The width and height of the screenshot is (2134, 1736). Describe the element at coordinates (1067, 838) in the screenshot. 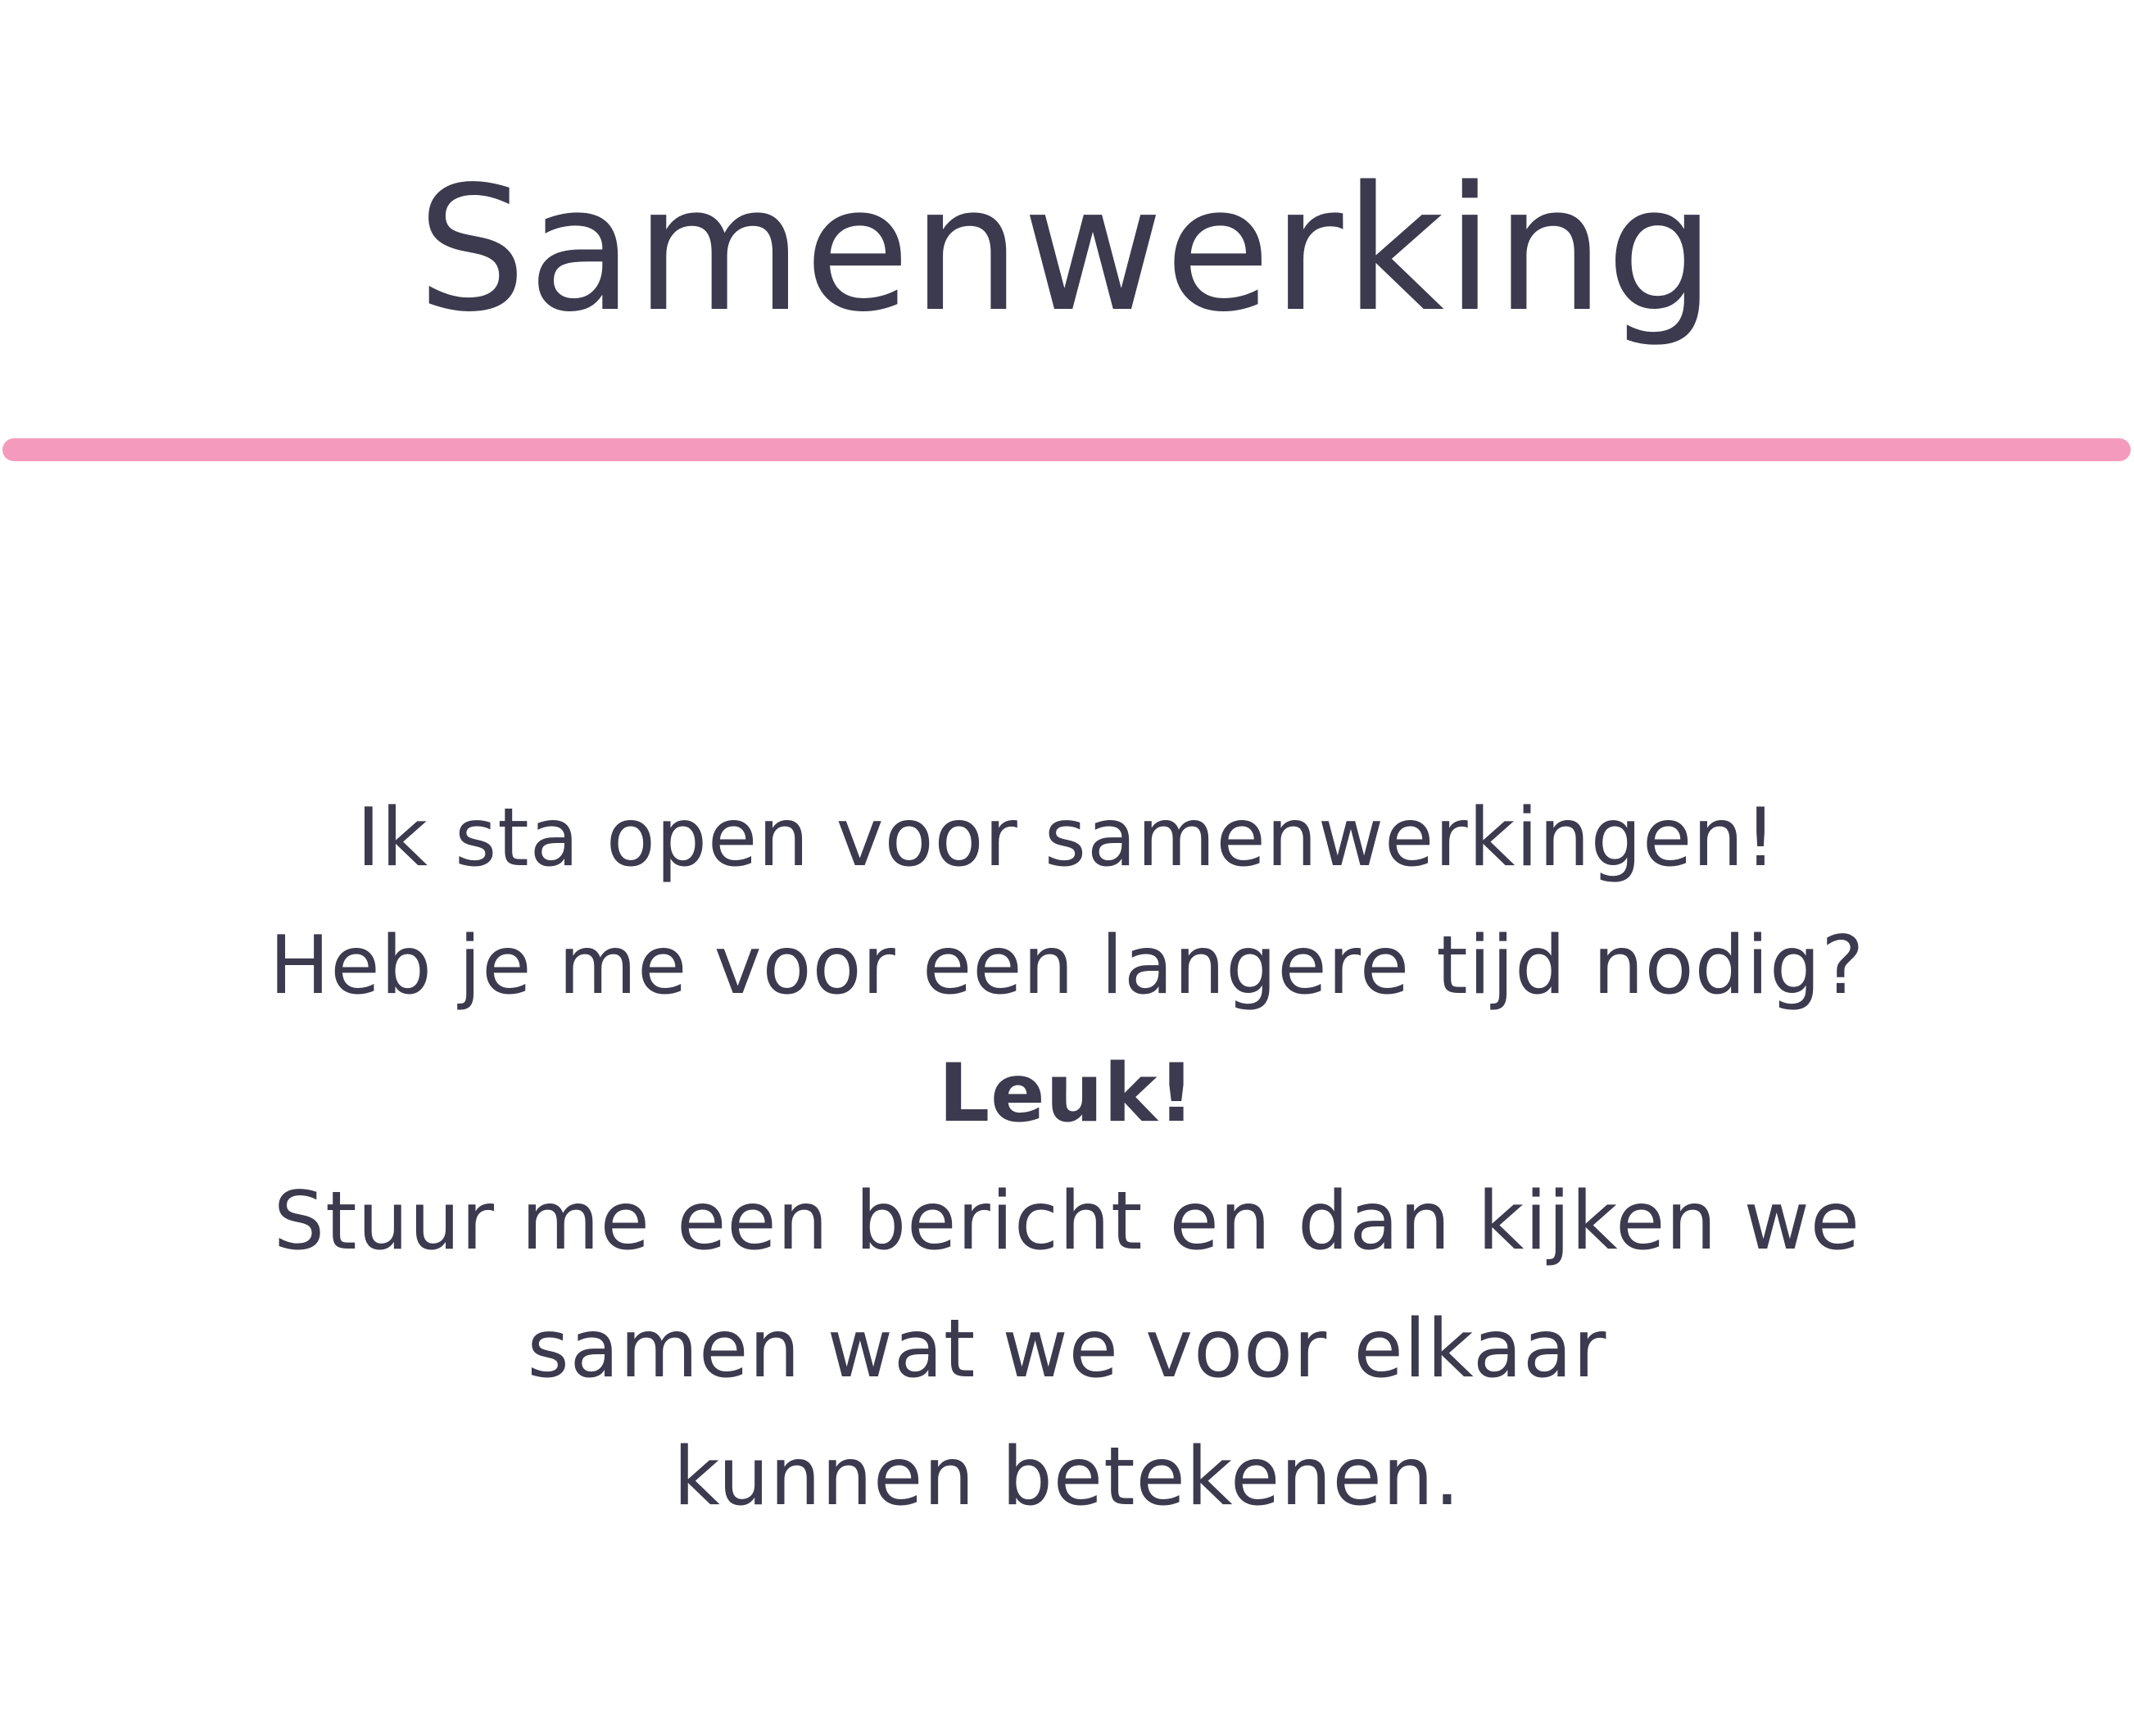

I see `message-line: Ik sta open voor samenwerkingen!` at that location.